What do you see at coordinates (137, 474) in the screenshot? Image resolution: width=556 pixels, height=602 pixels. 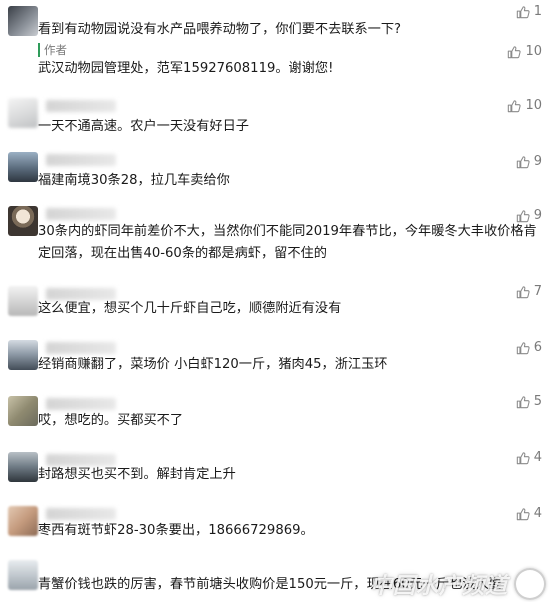 I see `comment-text: 封路想买也买不到。解封肯定上升` at bounding box center [137, 474].